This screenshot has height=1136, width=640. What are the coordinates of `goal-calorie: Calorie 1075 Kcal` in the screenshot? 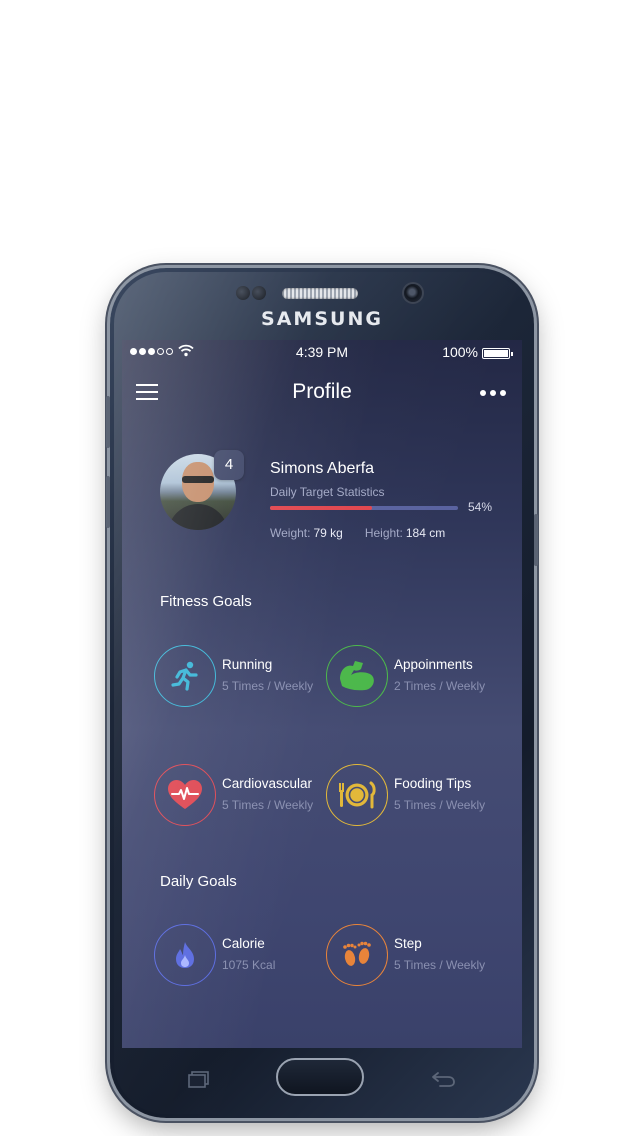 It's located at (240, 956).